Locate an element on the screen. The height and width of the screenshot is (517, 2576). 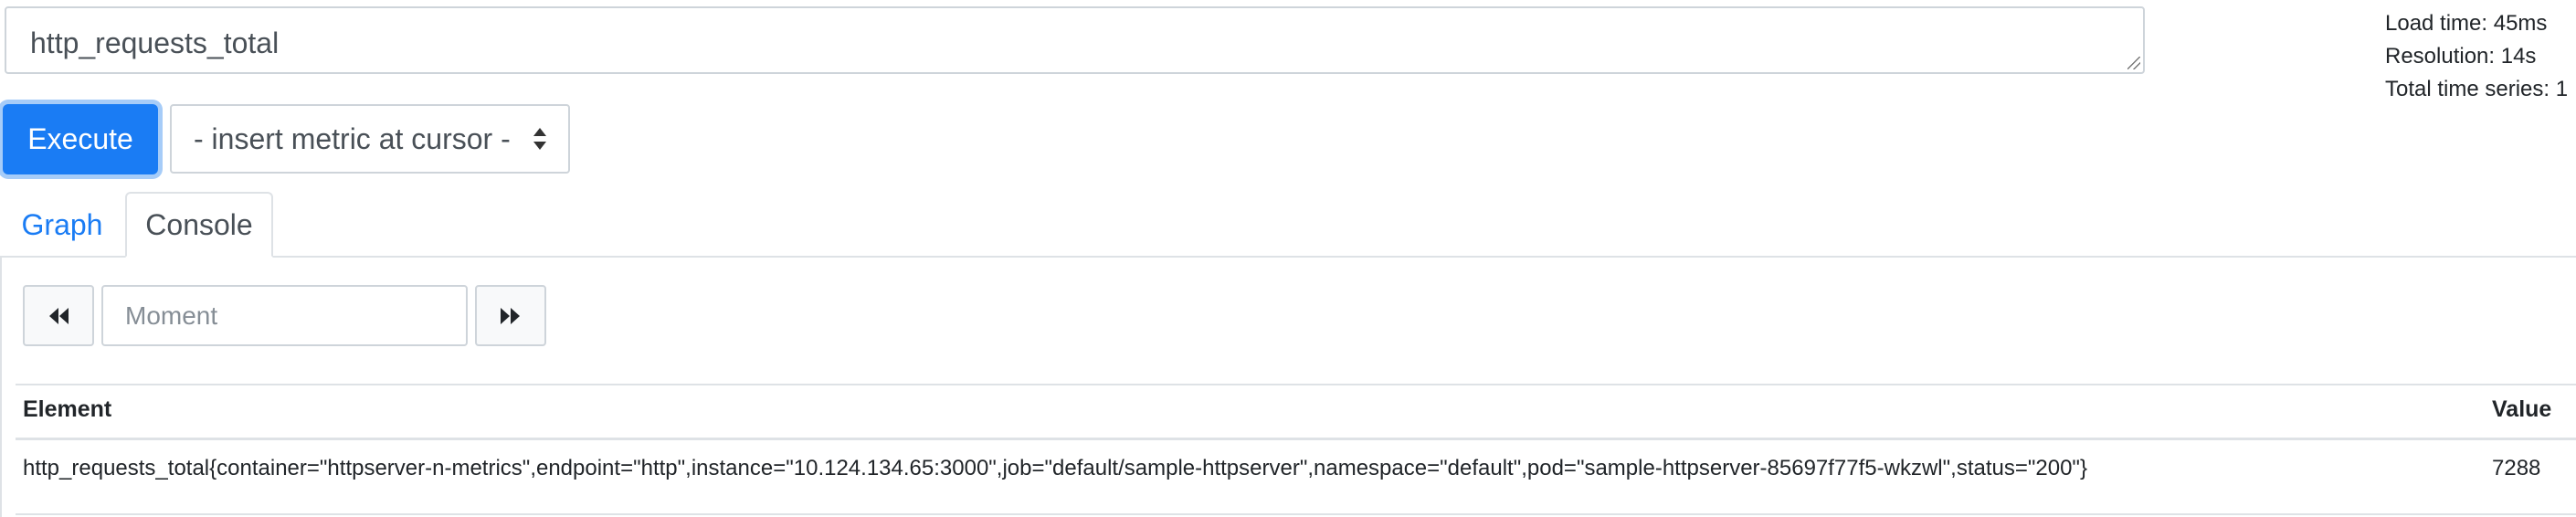
resolution: Resolution: 14s is located at coordinates (2461, 56).